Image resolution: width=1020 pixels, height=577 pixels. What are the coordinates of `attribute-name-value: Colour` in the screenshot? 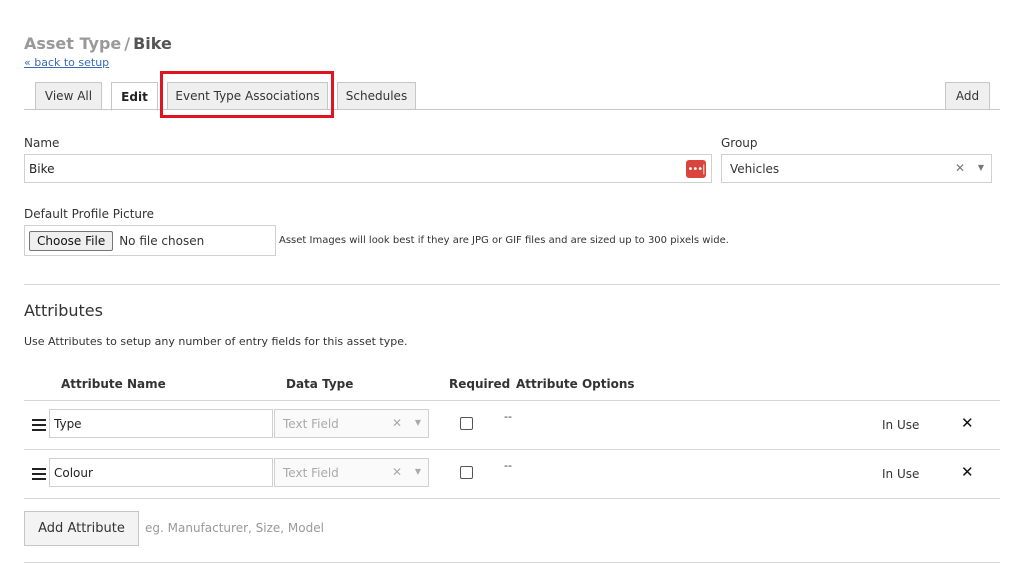 It's located at (73, 472).